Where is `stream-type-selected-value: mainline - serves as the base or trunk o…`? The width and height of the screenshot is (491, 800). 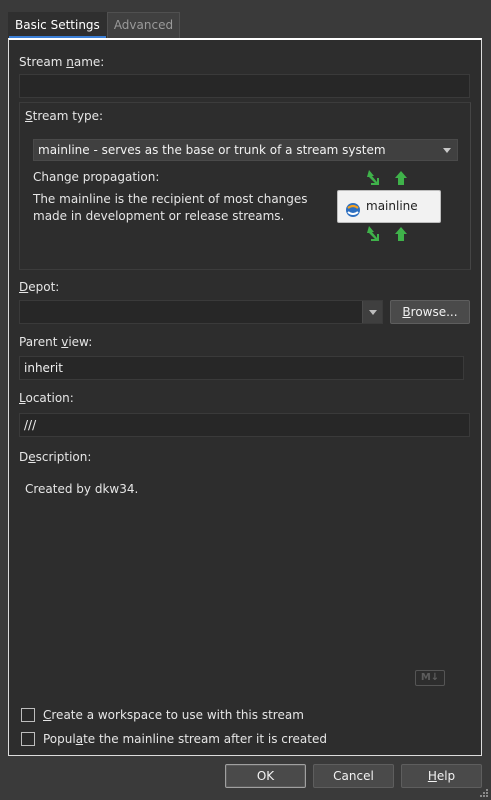
stream-type-selected-value: mainline - serves as the base or trunk o… is located at coordinates (212, 150).